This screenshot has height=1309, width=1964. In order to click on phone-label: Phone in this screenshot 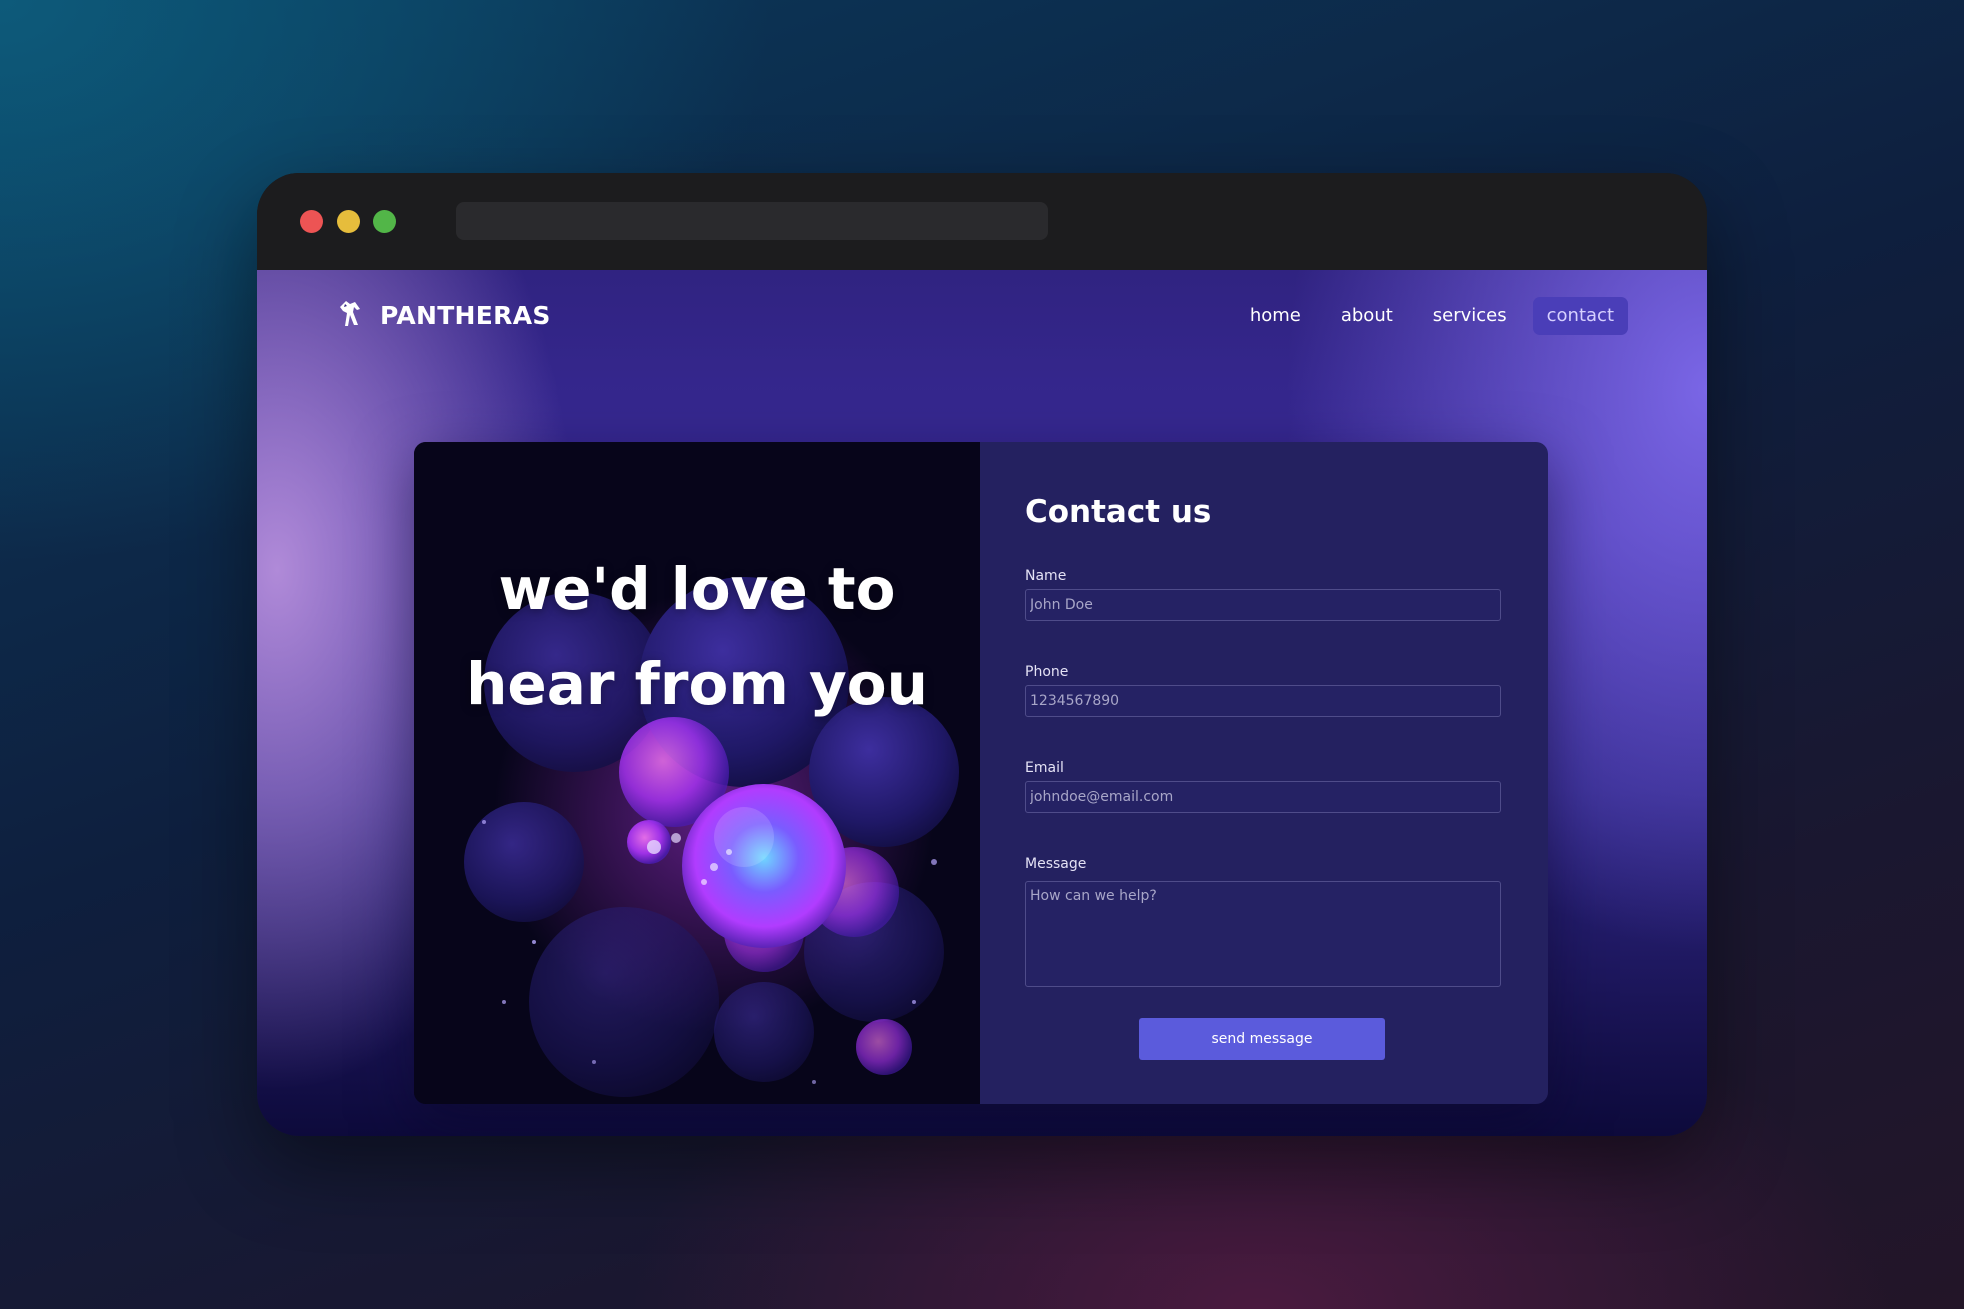, I will do `click(1047, 672)`.